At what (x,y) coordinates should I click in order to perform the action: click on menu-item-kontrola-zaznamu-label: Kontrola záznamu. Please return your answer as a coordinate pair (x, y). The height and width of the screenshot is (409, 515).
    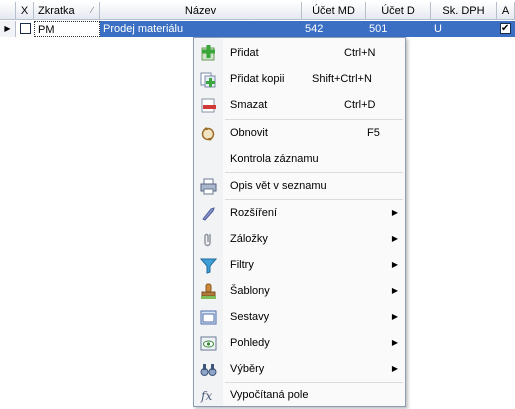
    Looking at the image, I should click on (274, 159).